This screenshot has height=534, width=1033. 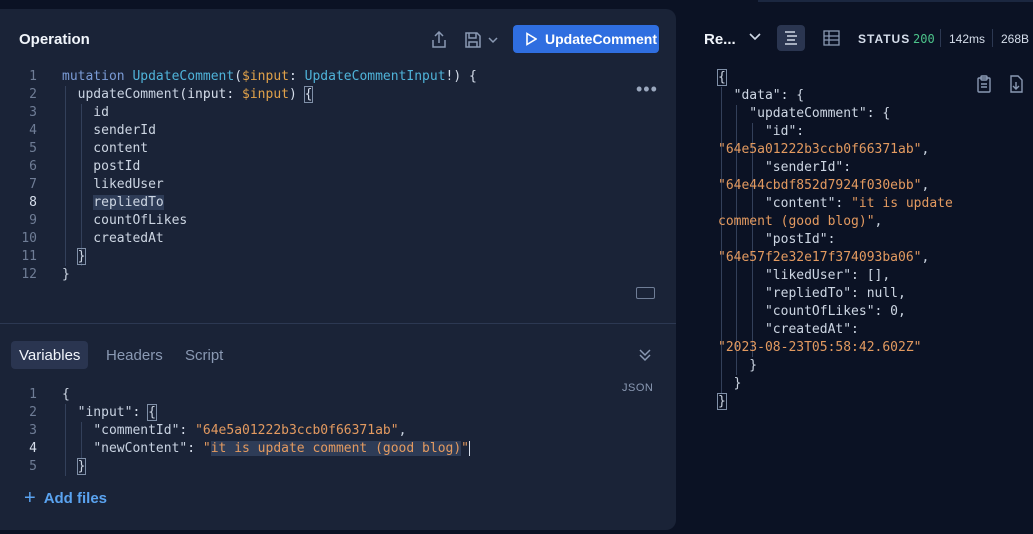 I want to click on keyboard-shortcuts-icon, so click(x=645, y=293).